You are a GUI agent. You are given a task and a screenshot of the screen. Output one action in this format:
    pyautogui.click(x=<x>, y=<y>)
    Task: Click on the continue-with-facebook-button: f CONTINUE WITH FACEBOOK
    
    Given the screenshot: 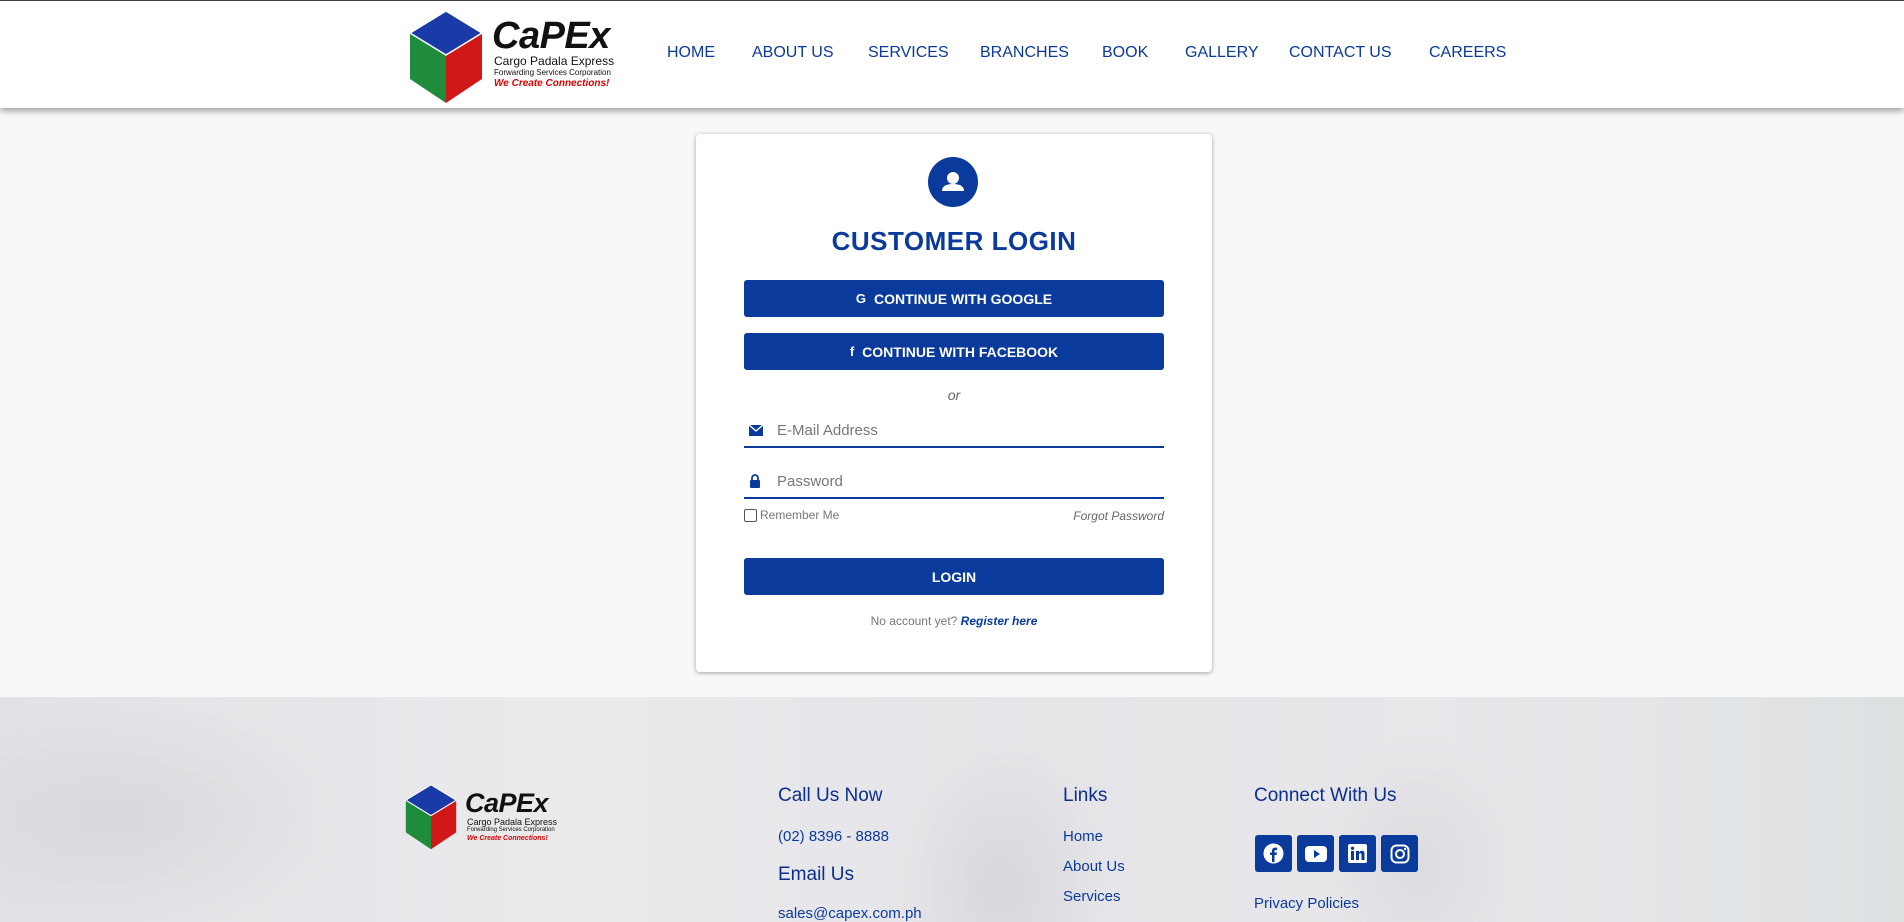 What is the action you would take?
    pyautogui.click(x=954, y=351)
    